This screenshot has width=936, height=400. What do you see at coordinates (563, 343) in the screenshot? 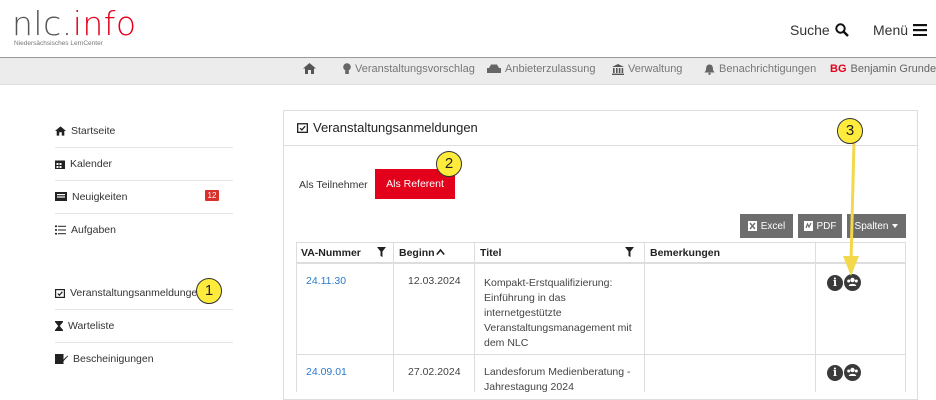
I see `event-title-line: dem NLC` at bounding box center [563, 343].